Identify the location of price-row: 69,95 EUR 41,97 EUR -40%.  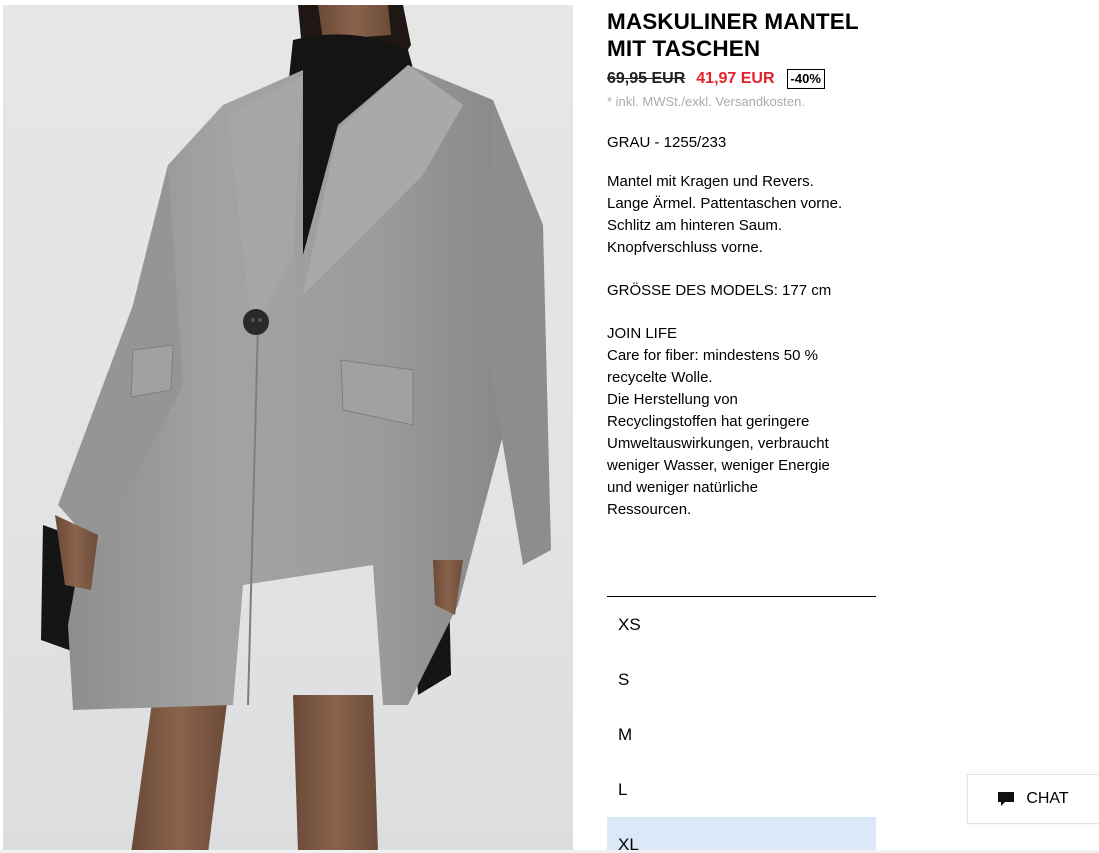
(743, 79).